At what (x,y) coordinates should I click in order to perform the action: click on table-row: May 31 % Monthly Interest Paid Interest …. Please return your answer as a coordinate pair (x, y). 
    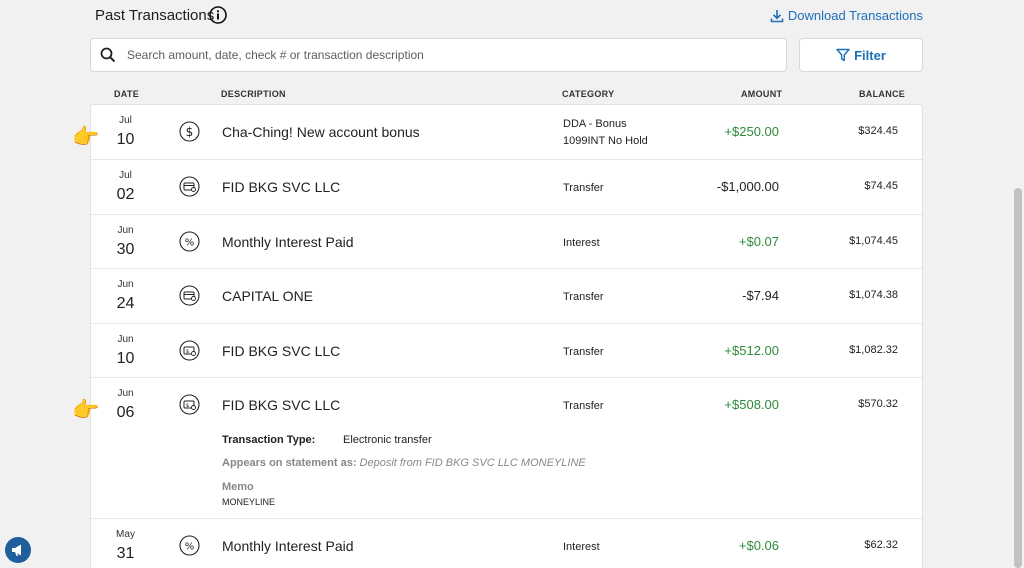
    Looking at the image, I should click on (506, 543).